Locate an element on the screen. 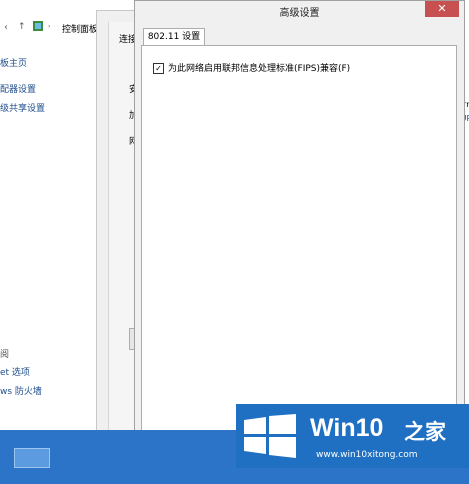 The image size is (469, 484). dialog-title: 高级设置 is located at coordinates (299, 13).